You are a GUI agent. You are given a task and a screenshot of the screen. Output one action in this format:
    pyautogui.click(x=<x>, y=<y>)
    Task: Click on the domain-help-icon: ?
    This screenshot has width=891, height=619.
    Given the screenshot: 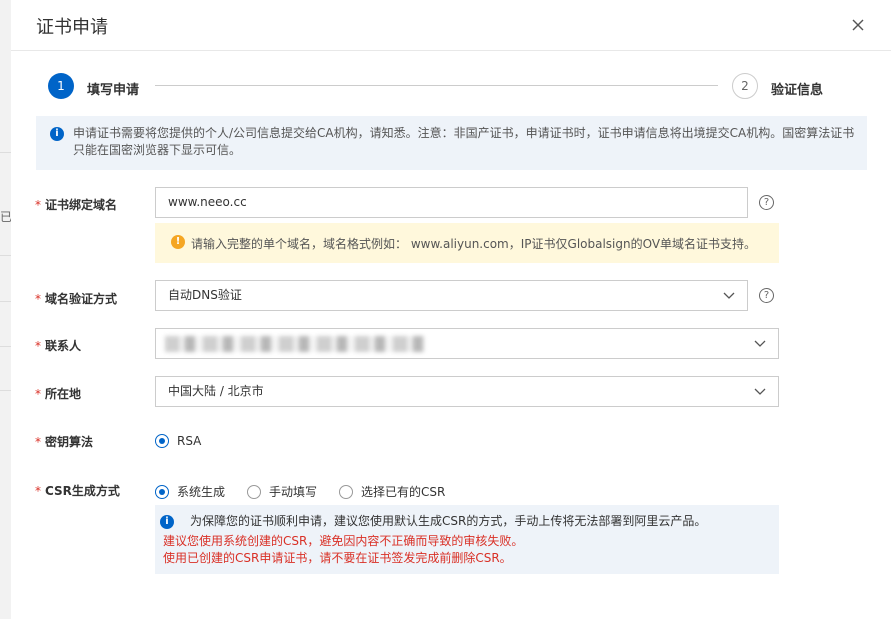 What is the action you would take?
    pyautogui.click(x=766, y=202)
    